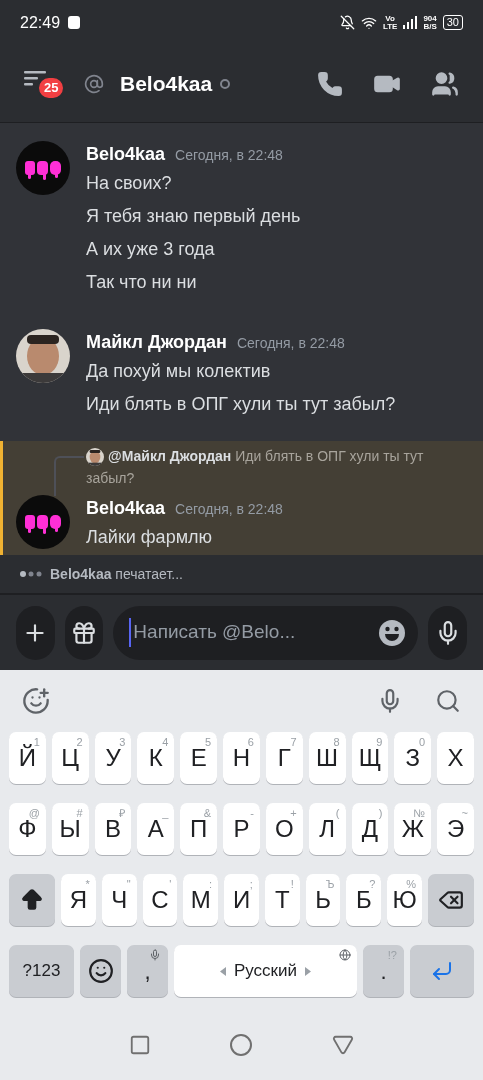 The width and height of the screenshot is (483, 1080). Describe the element at coordinates (241, 1045) in the screenshot. I see `home-icon` at that location.